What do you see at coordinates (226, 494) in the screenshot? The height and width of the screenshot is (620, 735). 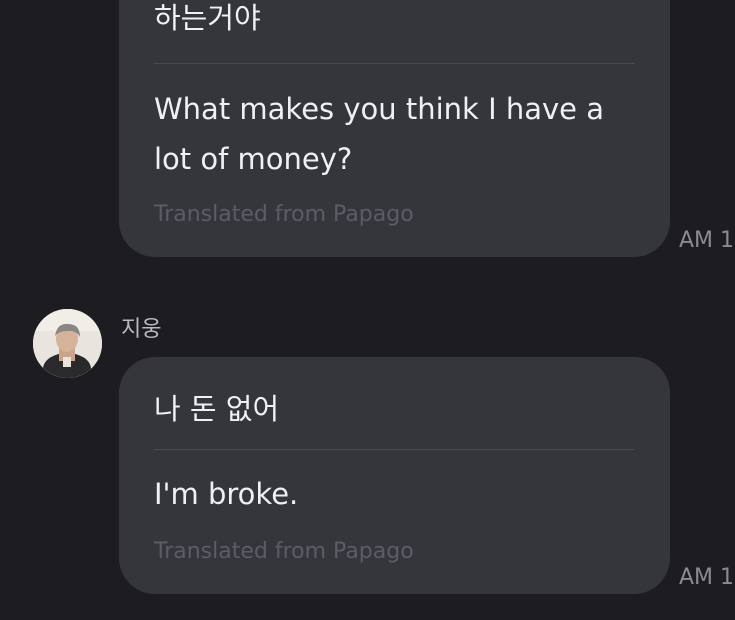 I see `translated-message-text: I'm broke.` at bounding box center [226, 494].